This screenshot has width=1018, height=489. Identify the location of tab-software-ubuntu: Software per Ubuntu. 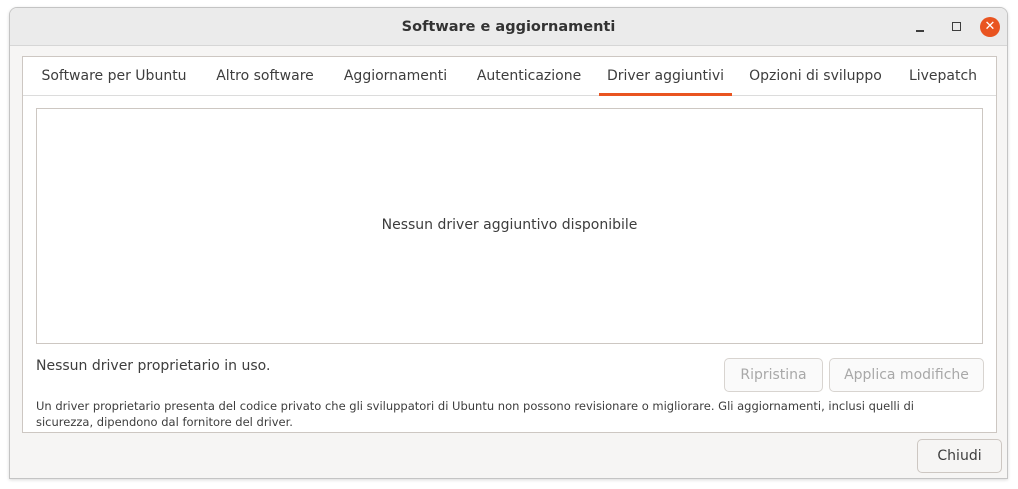
(114, 76).